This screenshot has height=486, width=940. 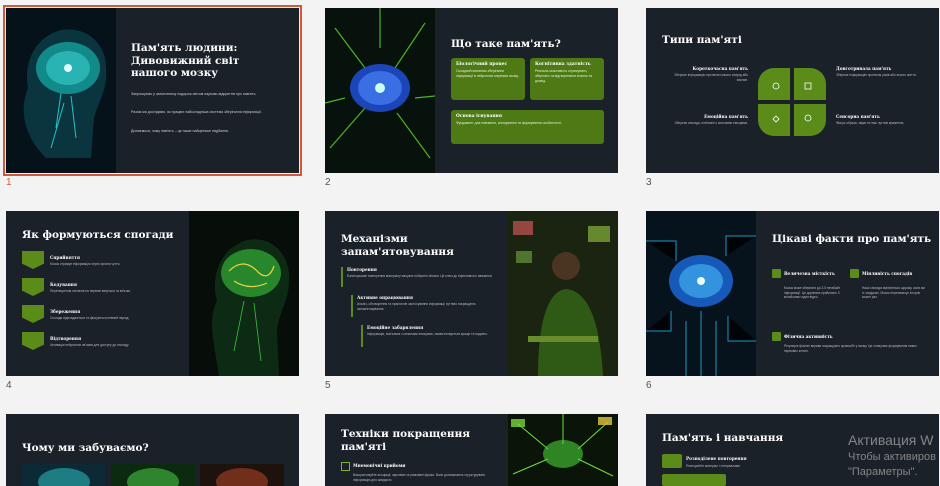 I want to click on fact-title: Мінливість спогадів, so click(x=887, y=273).